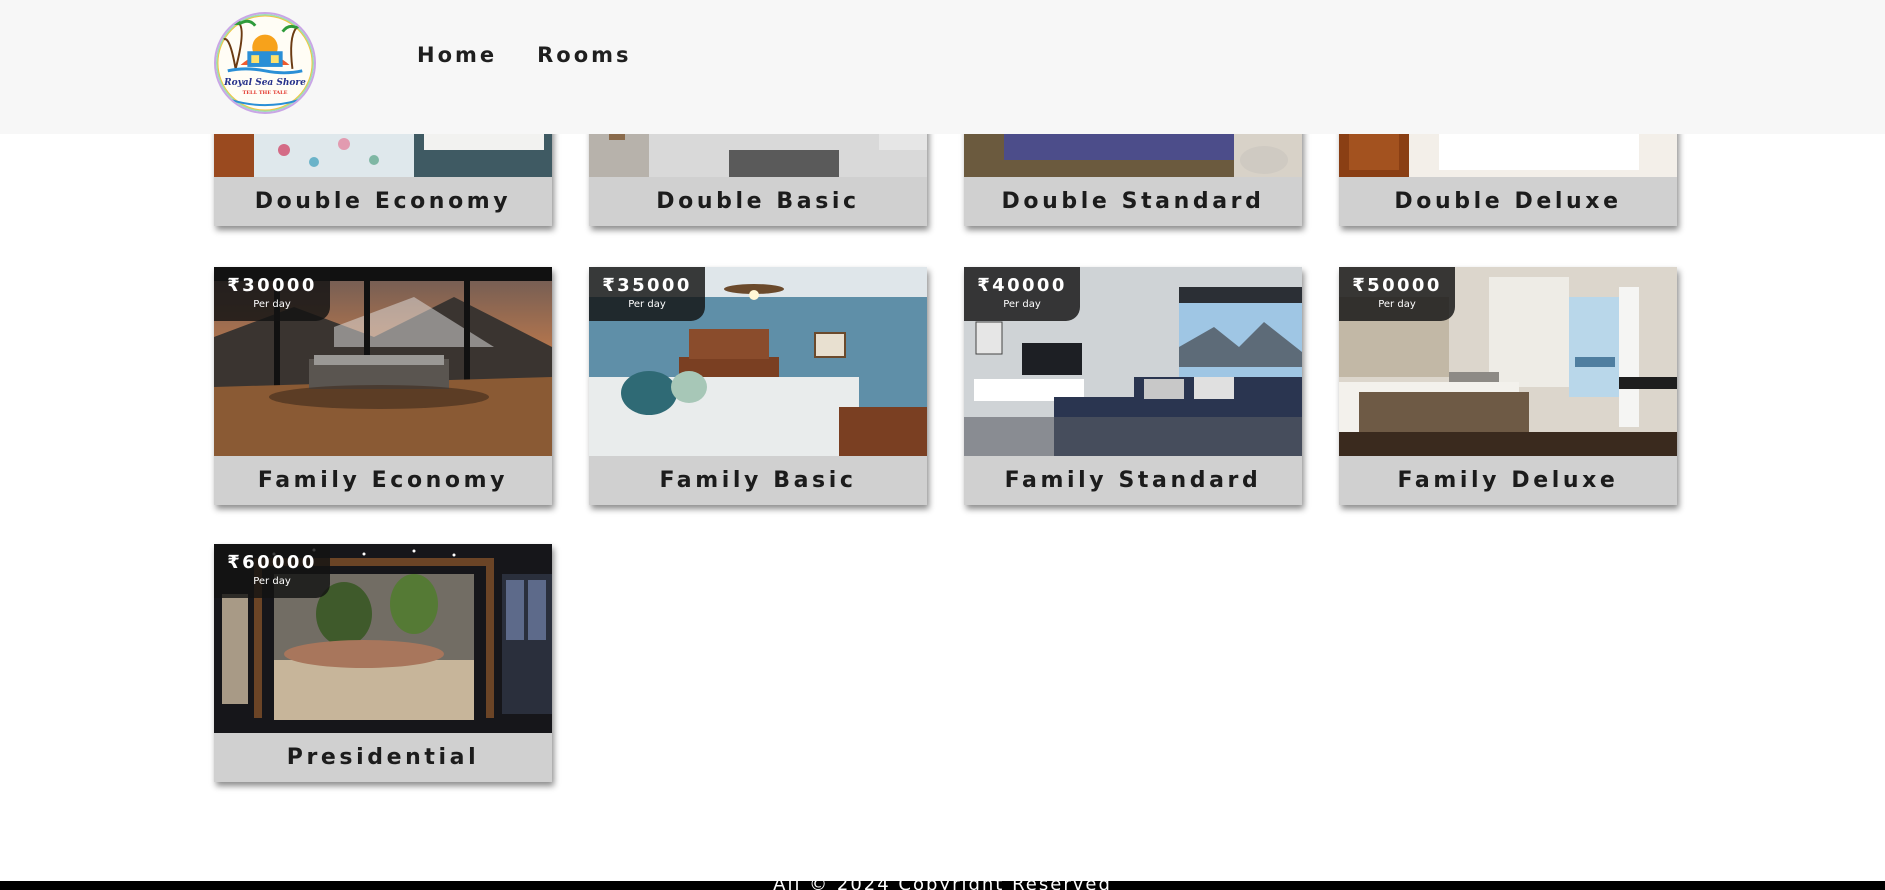 Image resolution: width=1885 pixels, height=890 pixels. I want to click on room-name: Double Deluxe, so click(1508, 201).